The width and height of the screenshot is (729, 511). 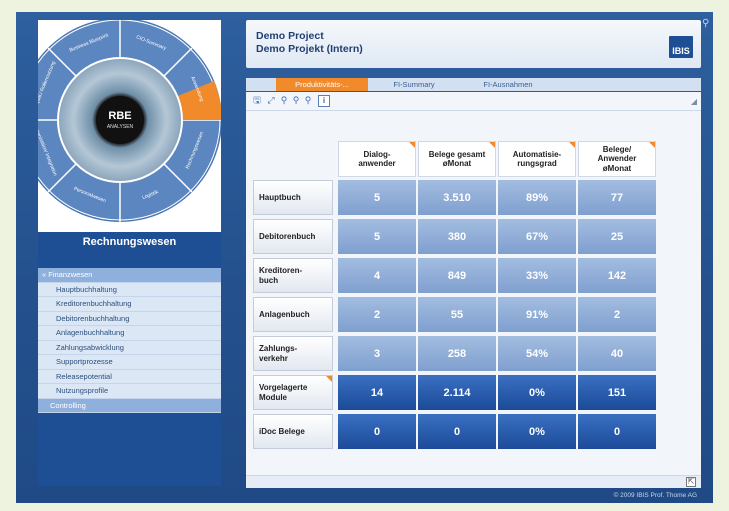 I want to click on row-header-label: Hauptbuch, so click(x=280, y=197).